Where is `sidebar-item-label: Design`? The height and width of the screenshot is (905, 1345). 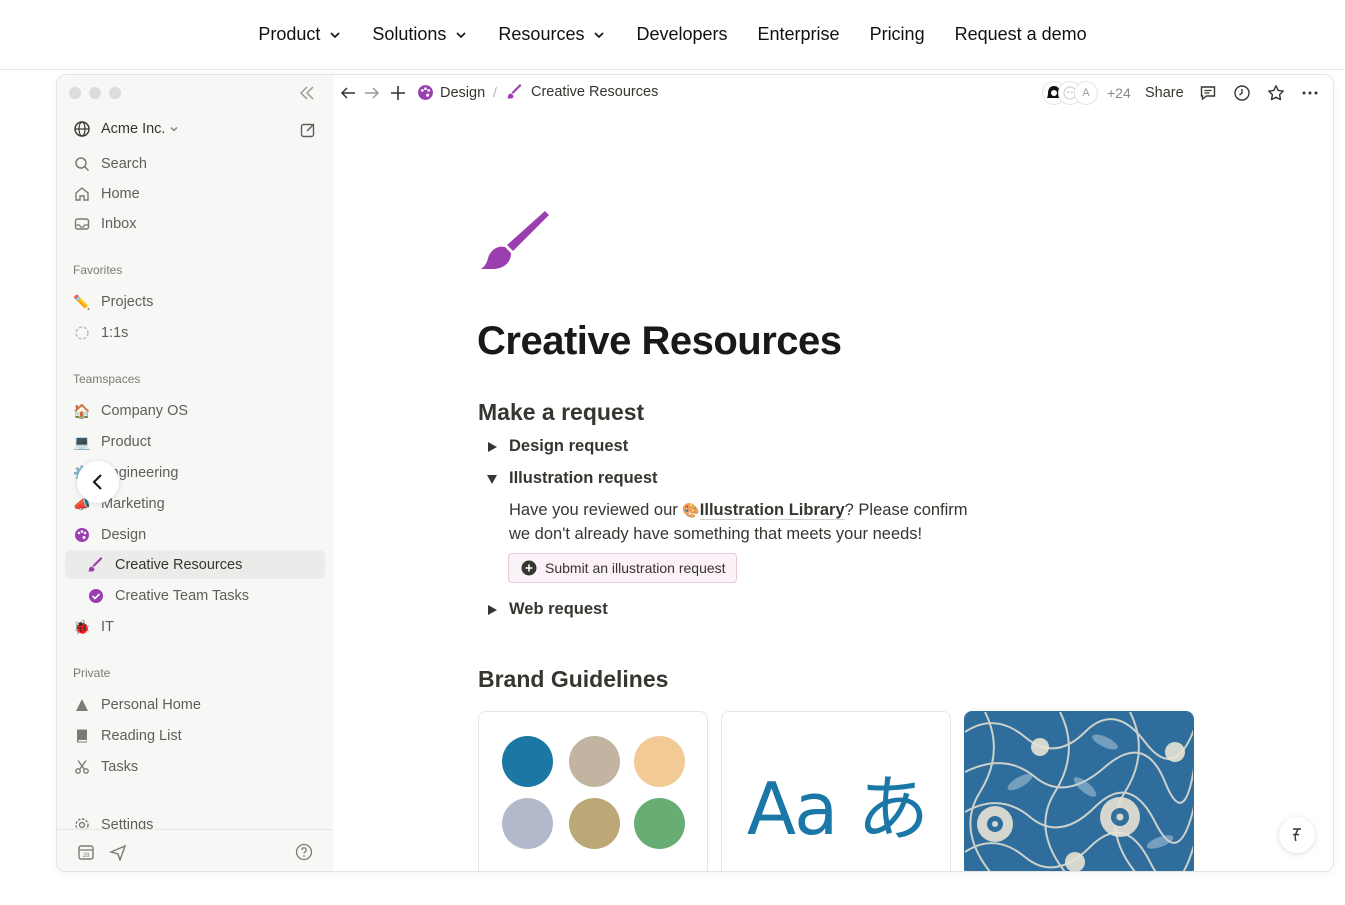
sidebar-item-label: Design is located at coordinates (124, 535).